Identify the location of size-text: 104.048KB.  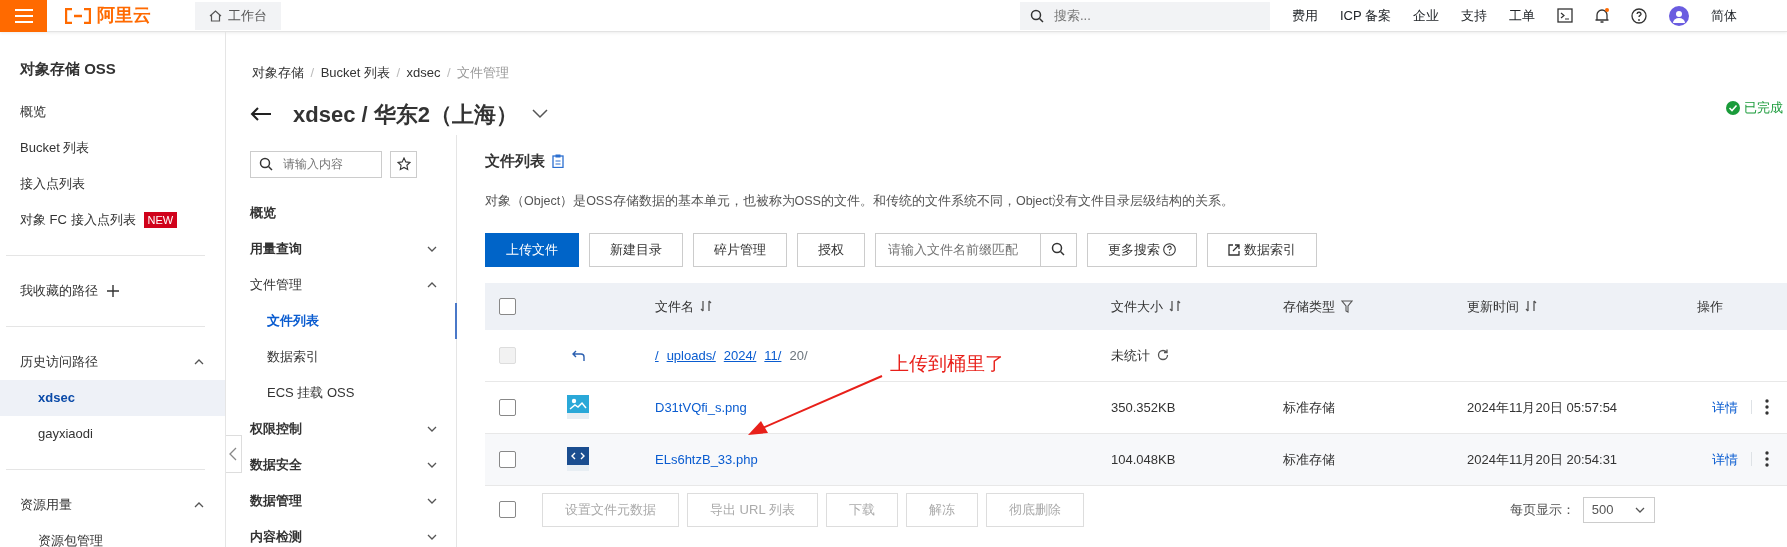
(1144, 459).